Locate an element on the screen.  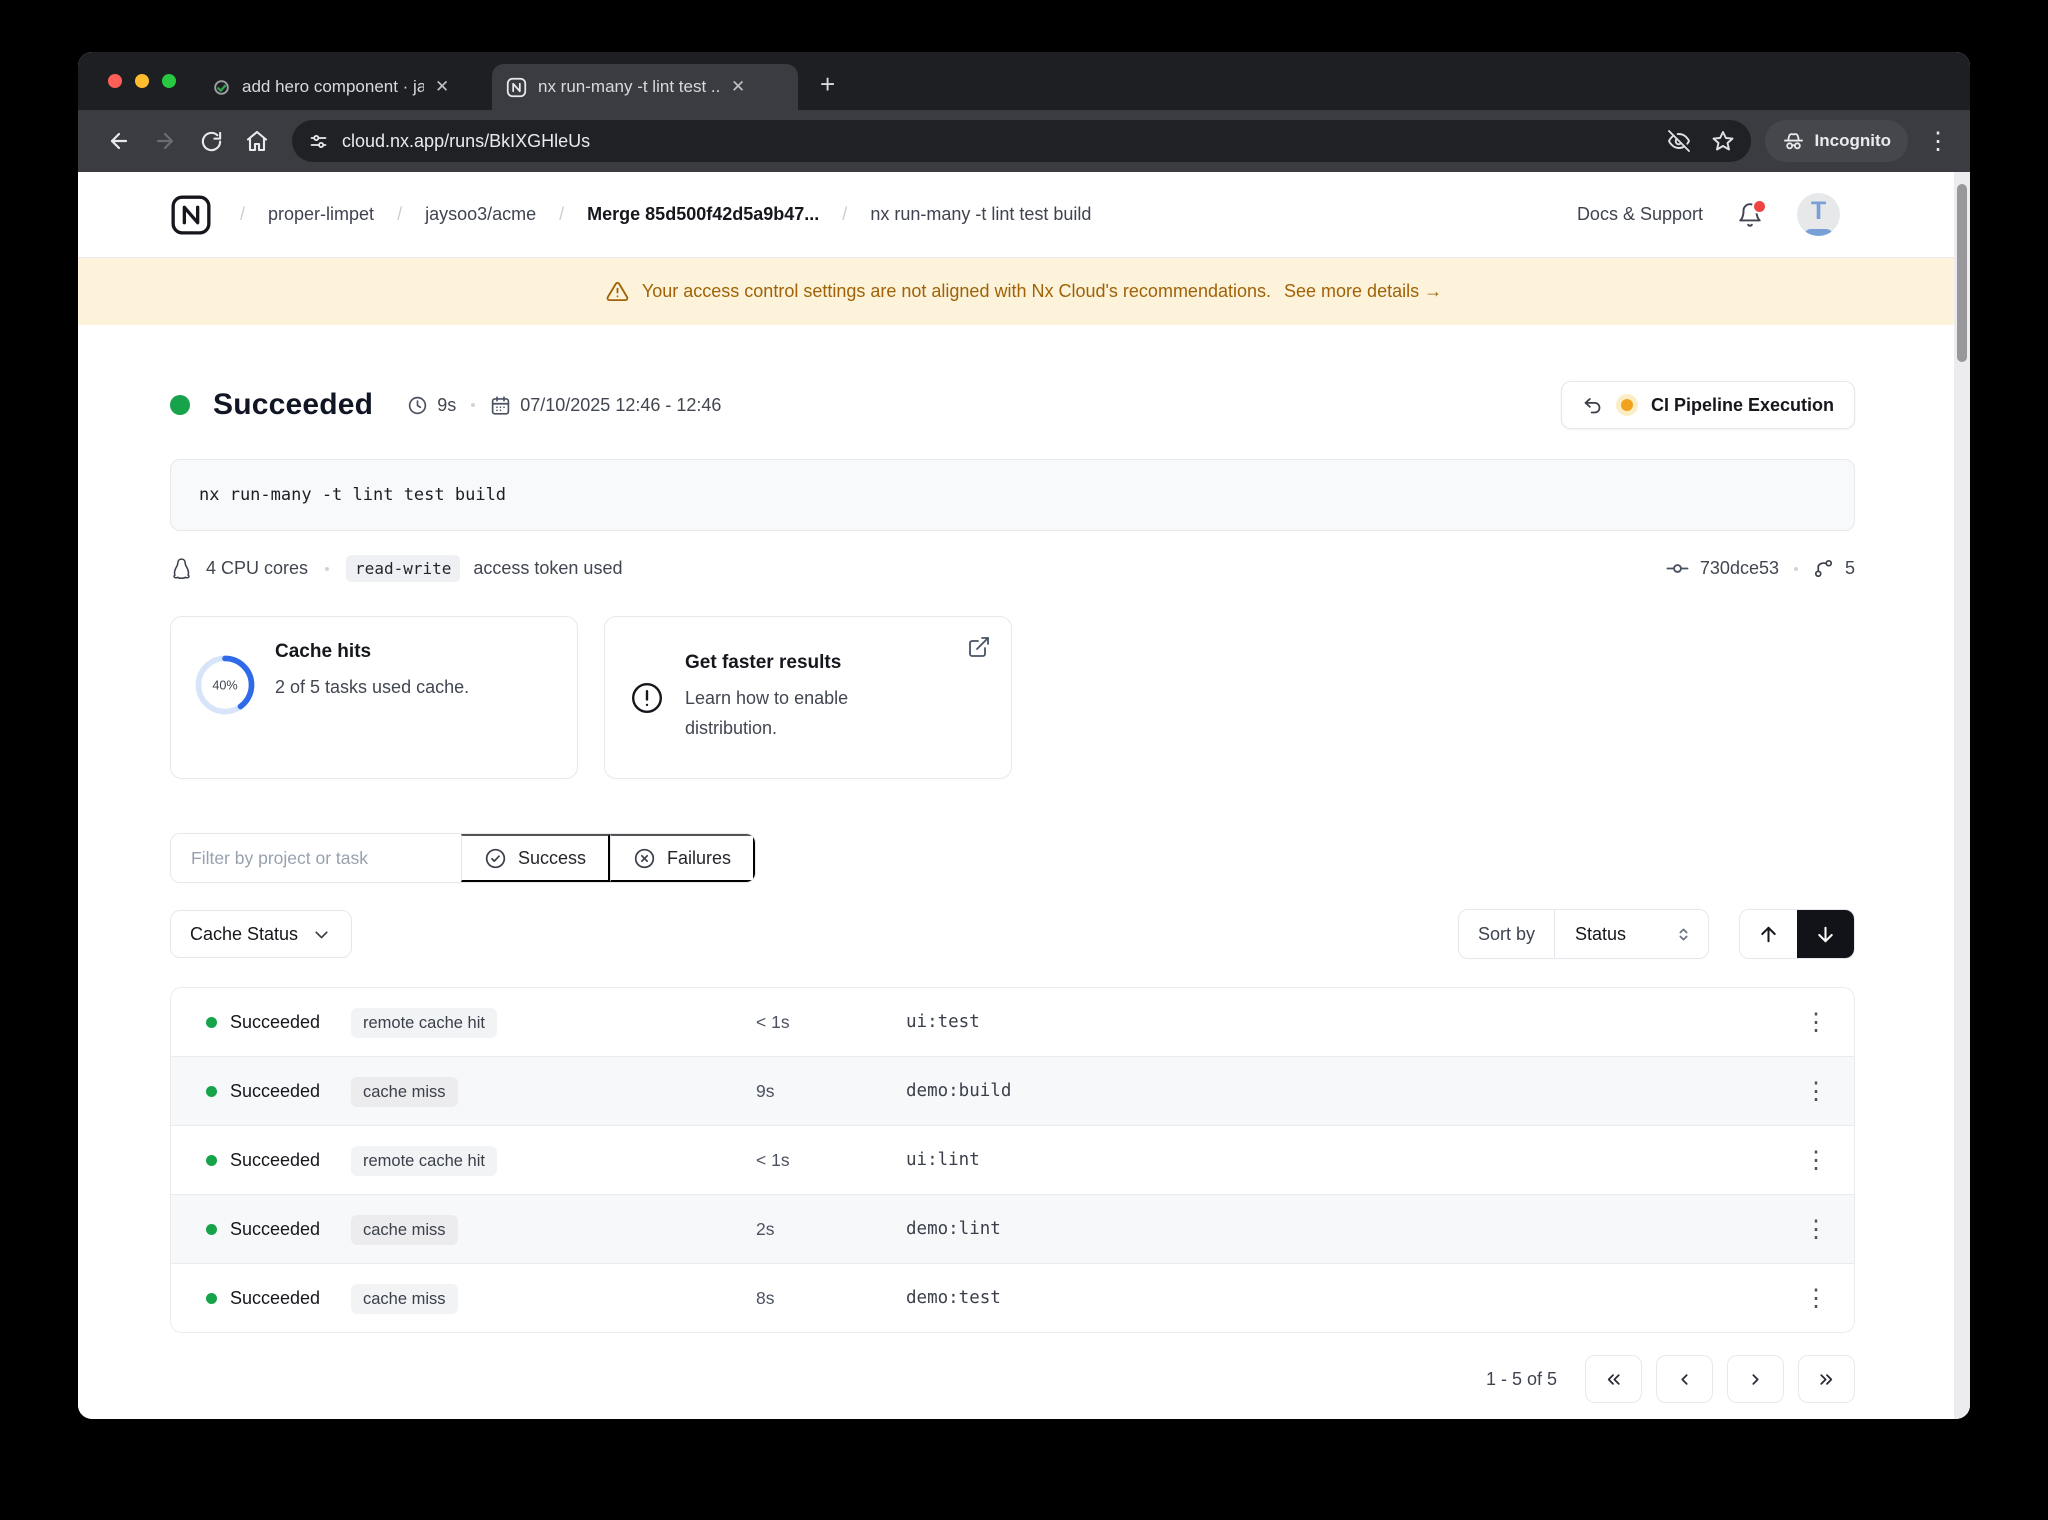
branch-count: 5 is located at coordinates (1850, 568).